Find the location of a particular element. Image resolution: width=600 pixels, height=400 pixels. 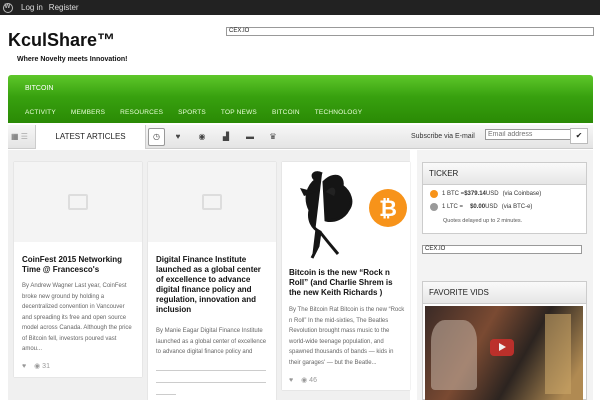

nav-item-top-news: TOP NEWS is located at coordinates (239, 112).